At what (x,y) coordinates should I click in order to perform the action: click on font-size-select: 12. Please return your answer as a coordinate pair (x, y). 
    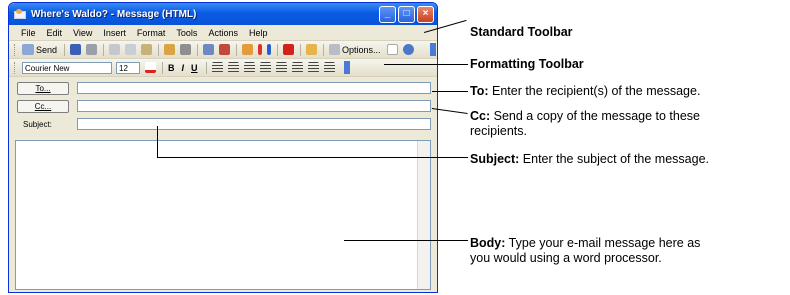
    Looking at the image, I should click on (128, 67).